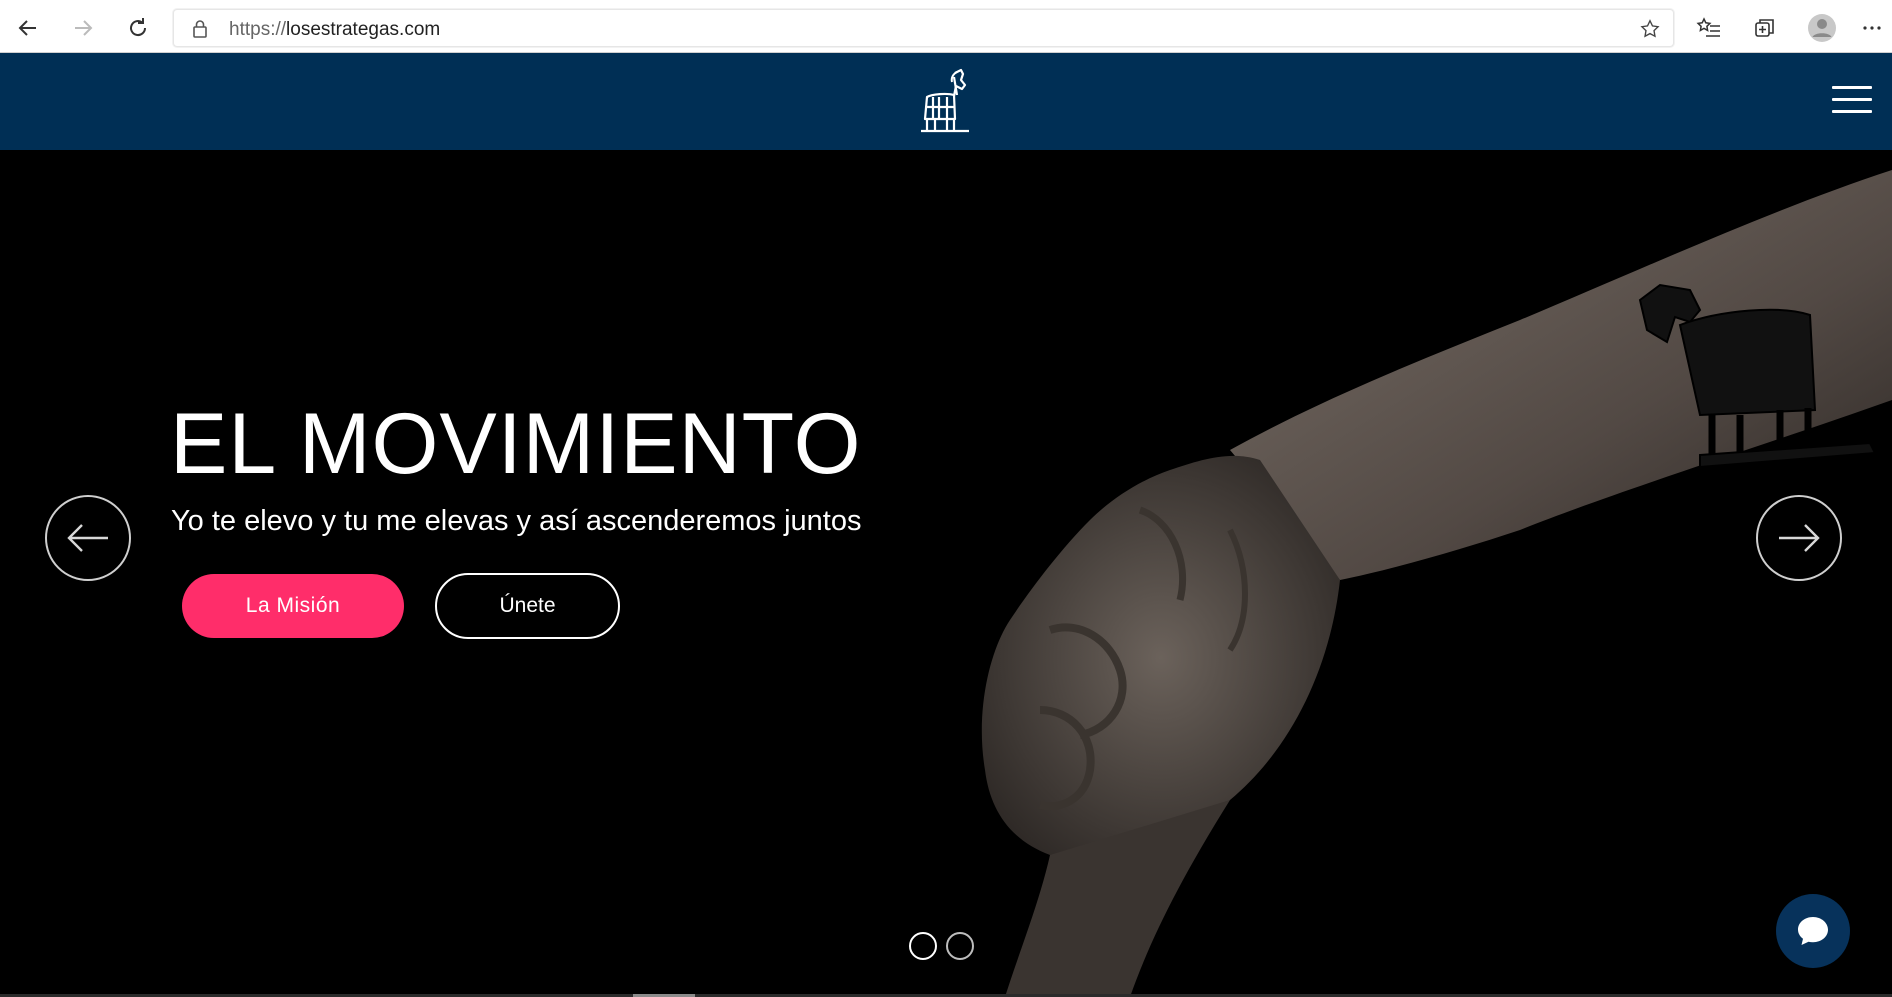 Image resolution: width=1892 pixels, height=997 pixels. I want to click on unete-button: Únete, so click(527, 606).